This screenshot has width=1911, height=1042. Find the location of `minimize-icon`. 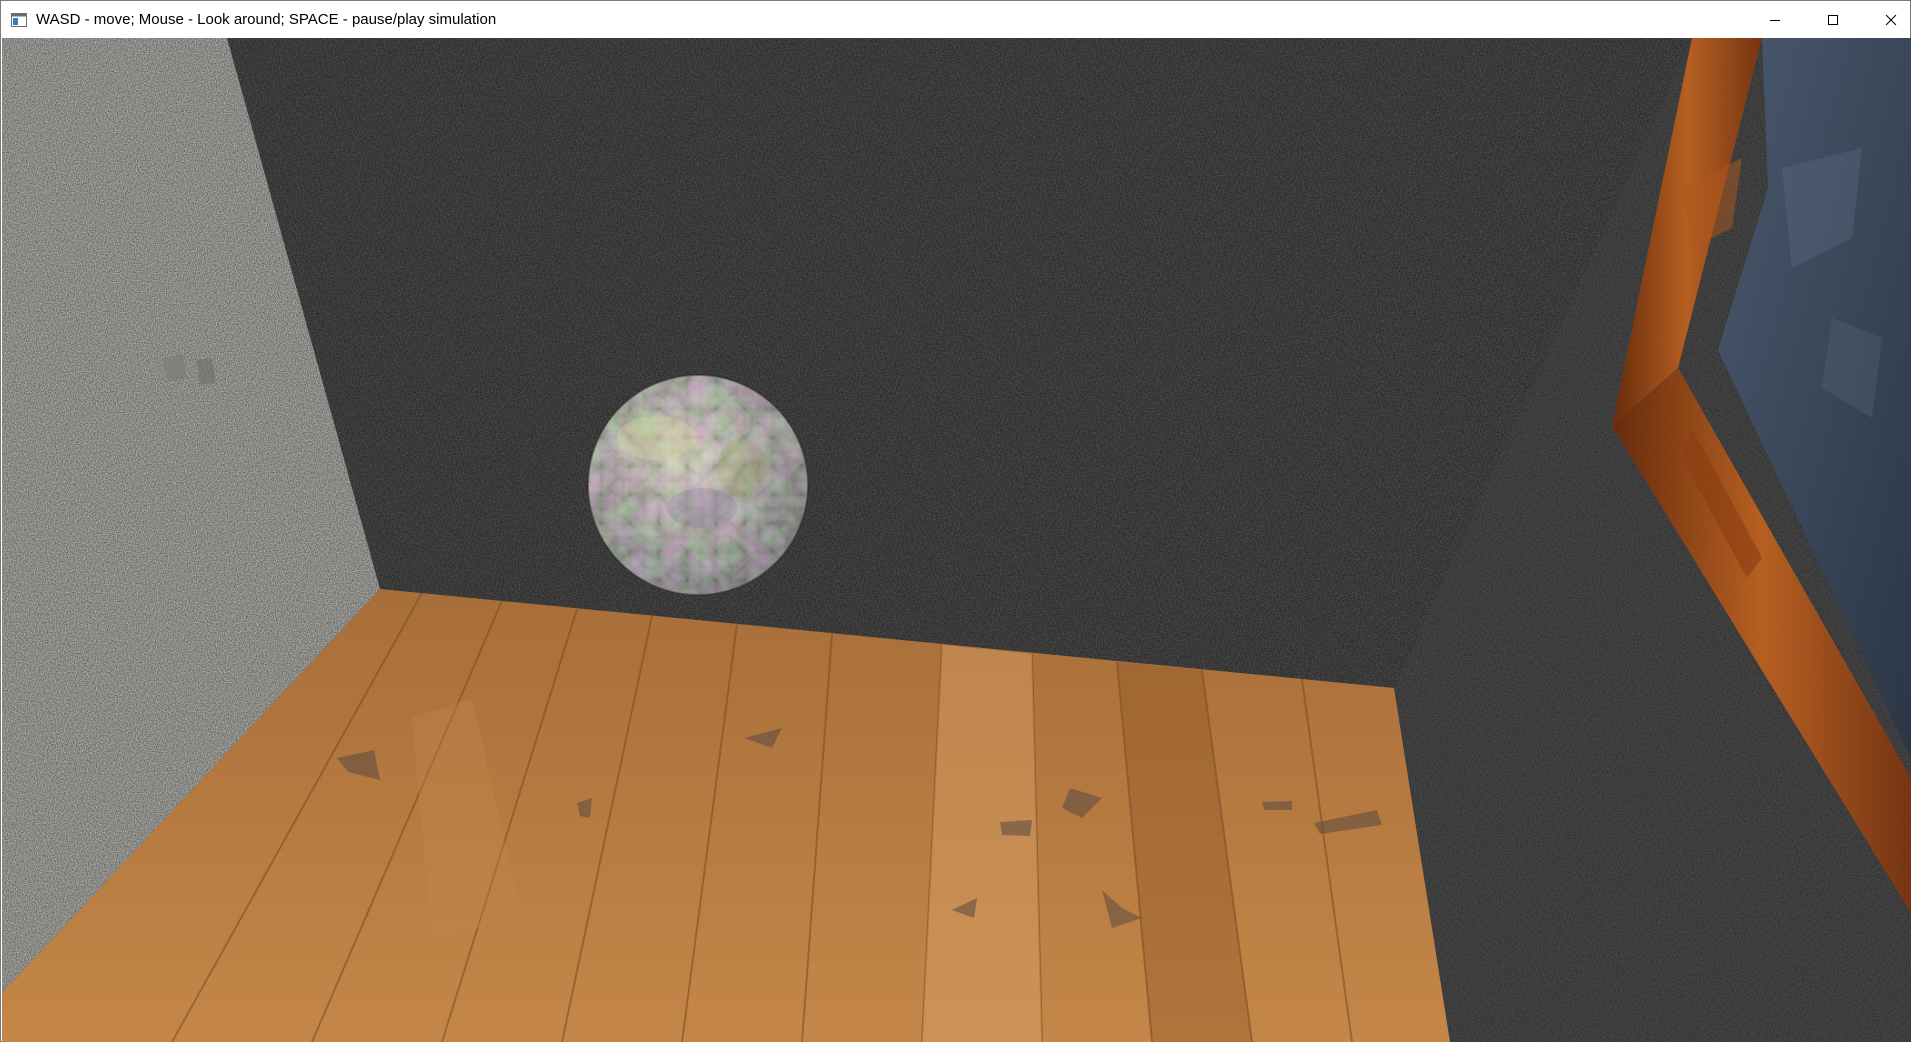

minimize-icon is located at coordinates (1775, 20).